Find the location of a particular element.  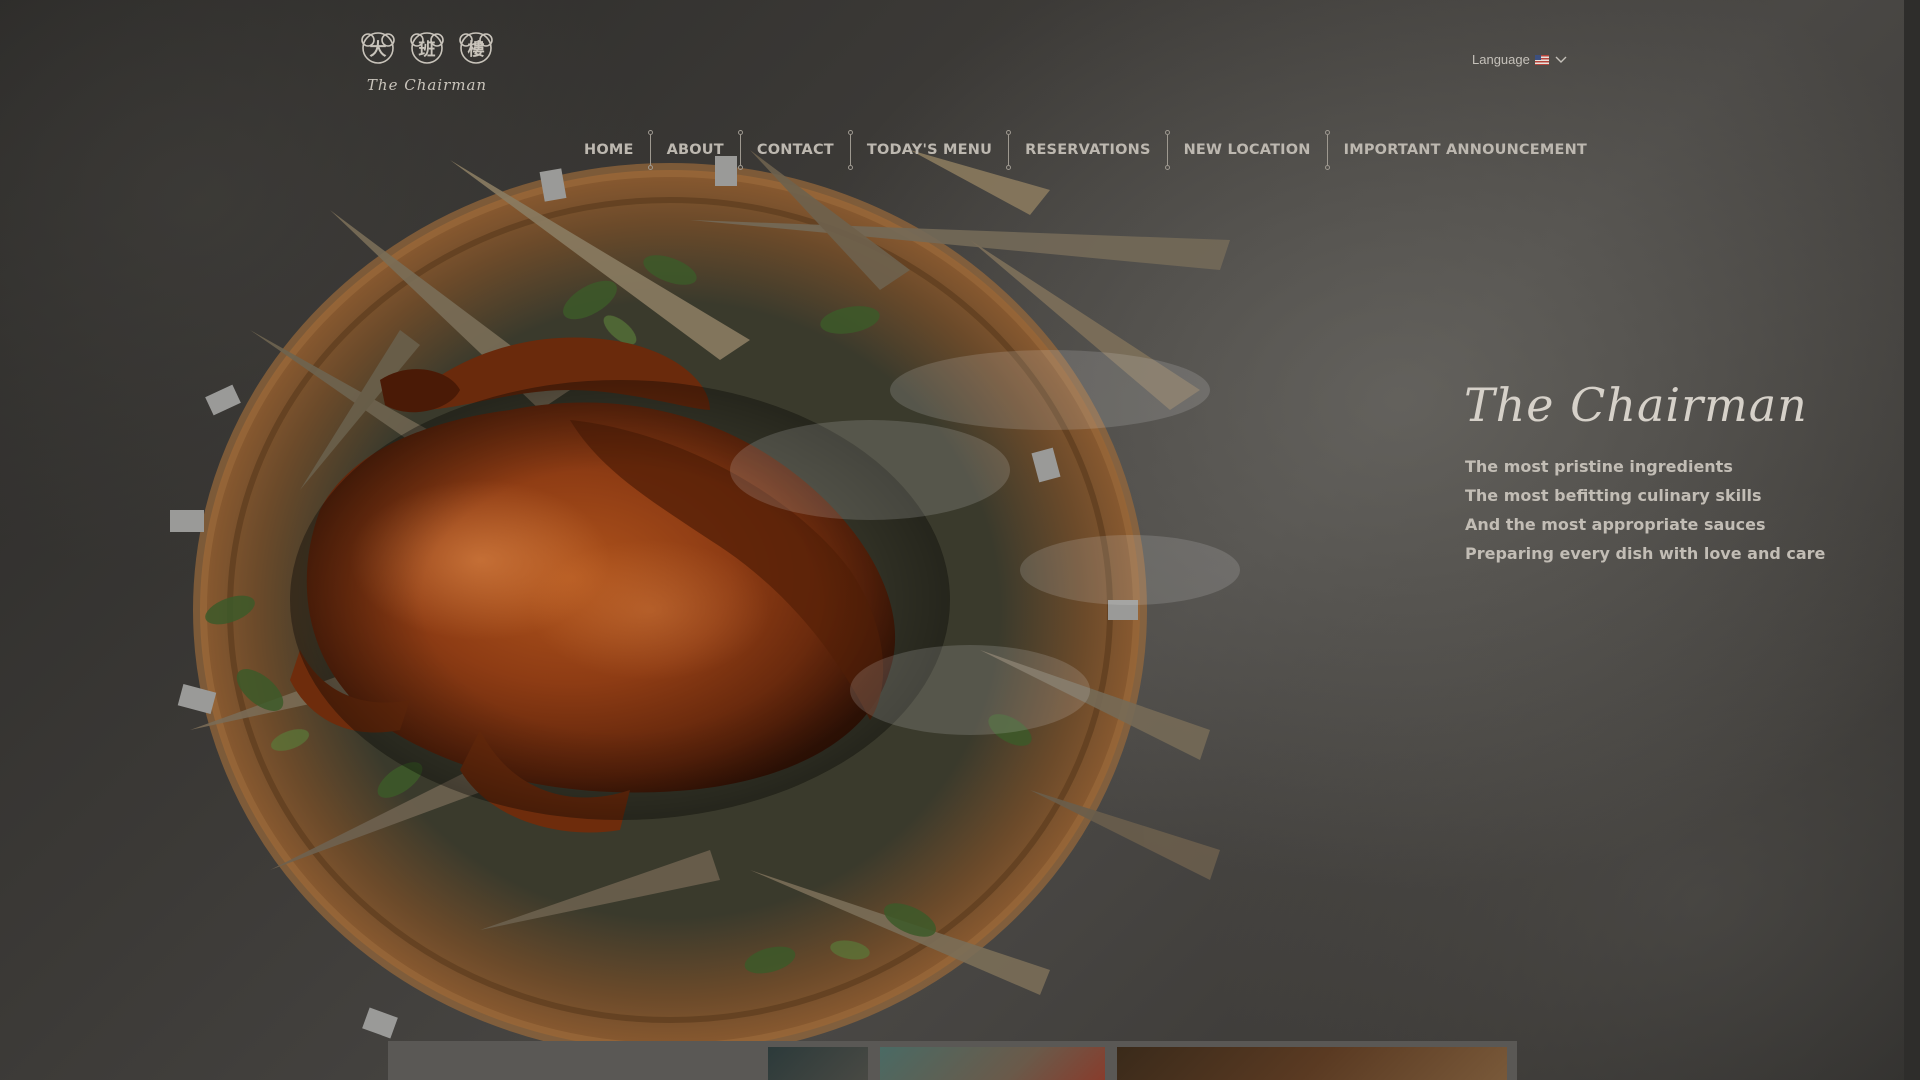

nav-important-announcement: IMPORTANT ANNOUNCEMENT is located at coordinates (1465, 150).